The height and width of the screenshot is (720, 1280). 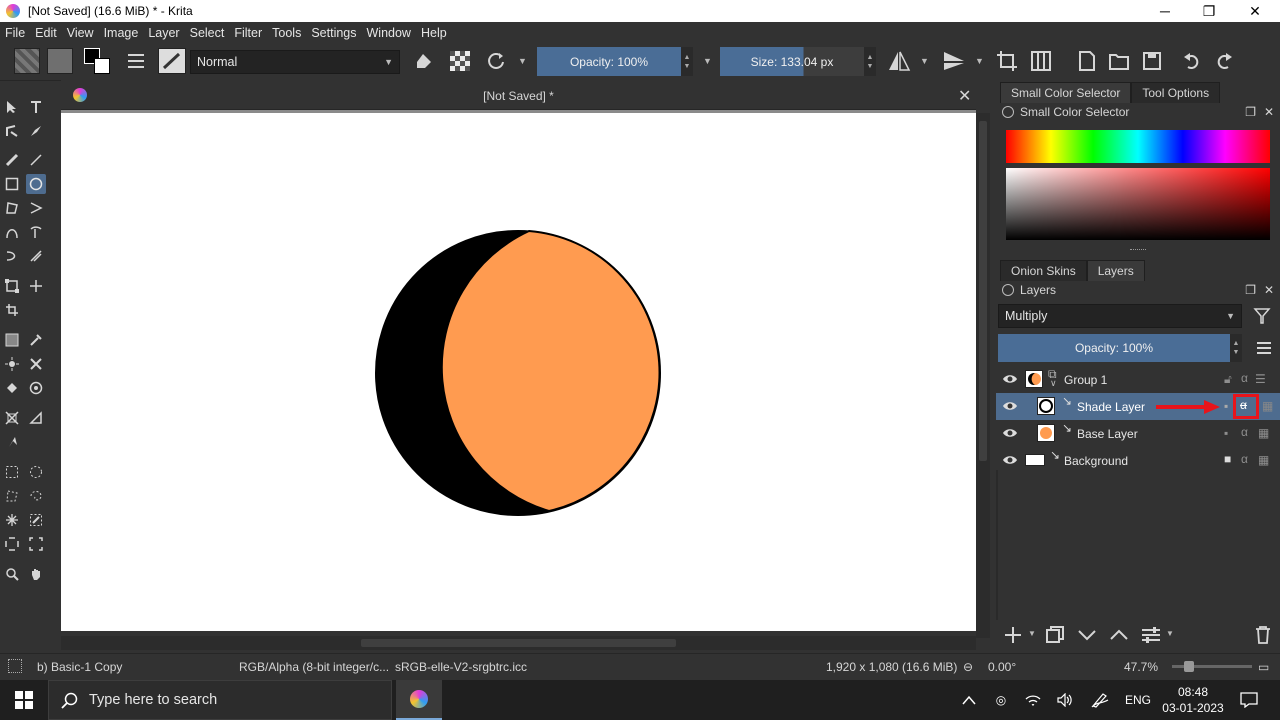 What do you see at coordinates (1209, 11) in the screenshot?
I see `restore-button: ❐` at bounding box center [1209, 11].